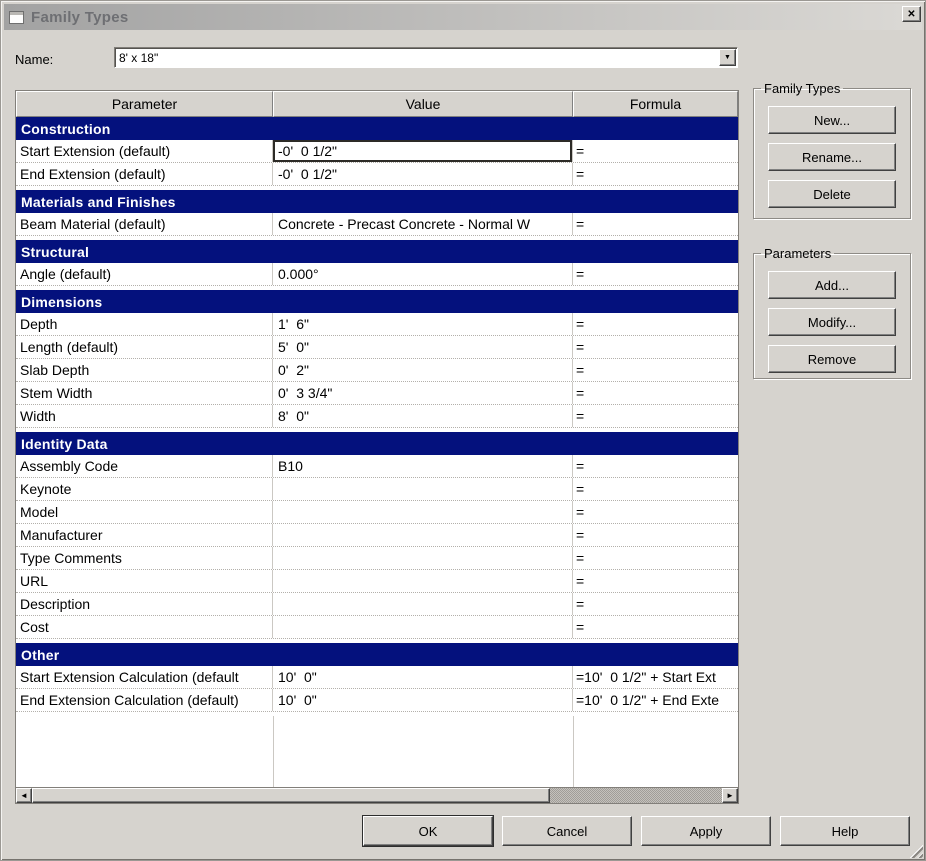 The width and height of the screenshot is (926, 861). I want to click on table-row: Manufacturer =, so click(377, 535).